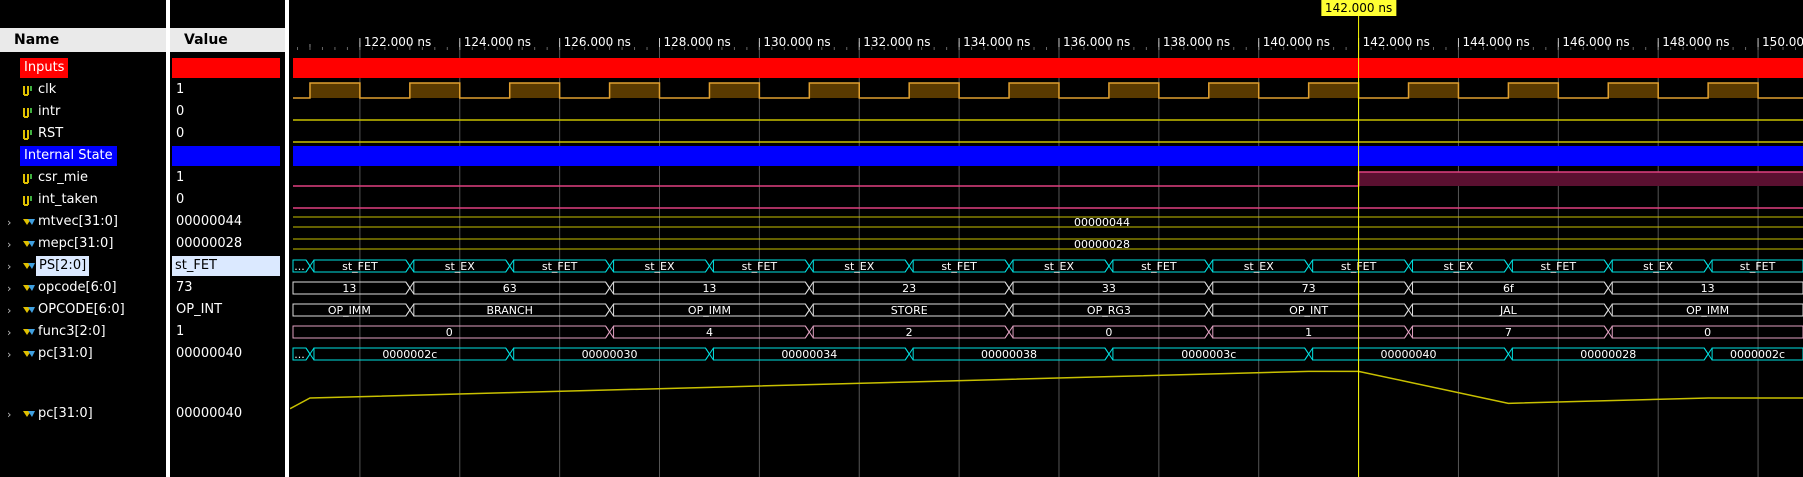  Describe the element at coordinates (909, 310) in the screenshot. I see `opcode-enum-bus-value-label: STORE` at that location.